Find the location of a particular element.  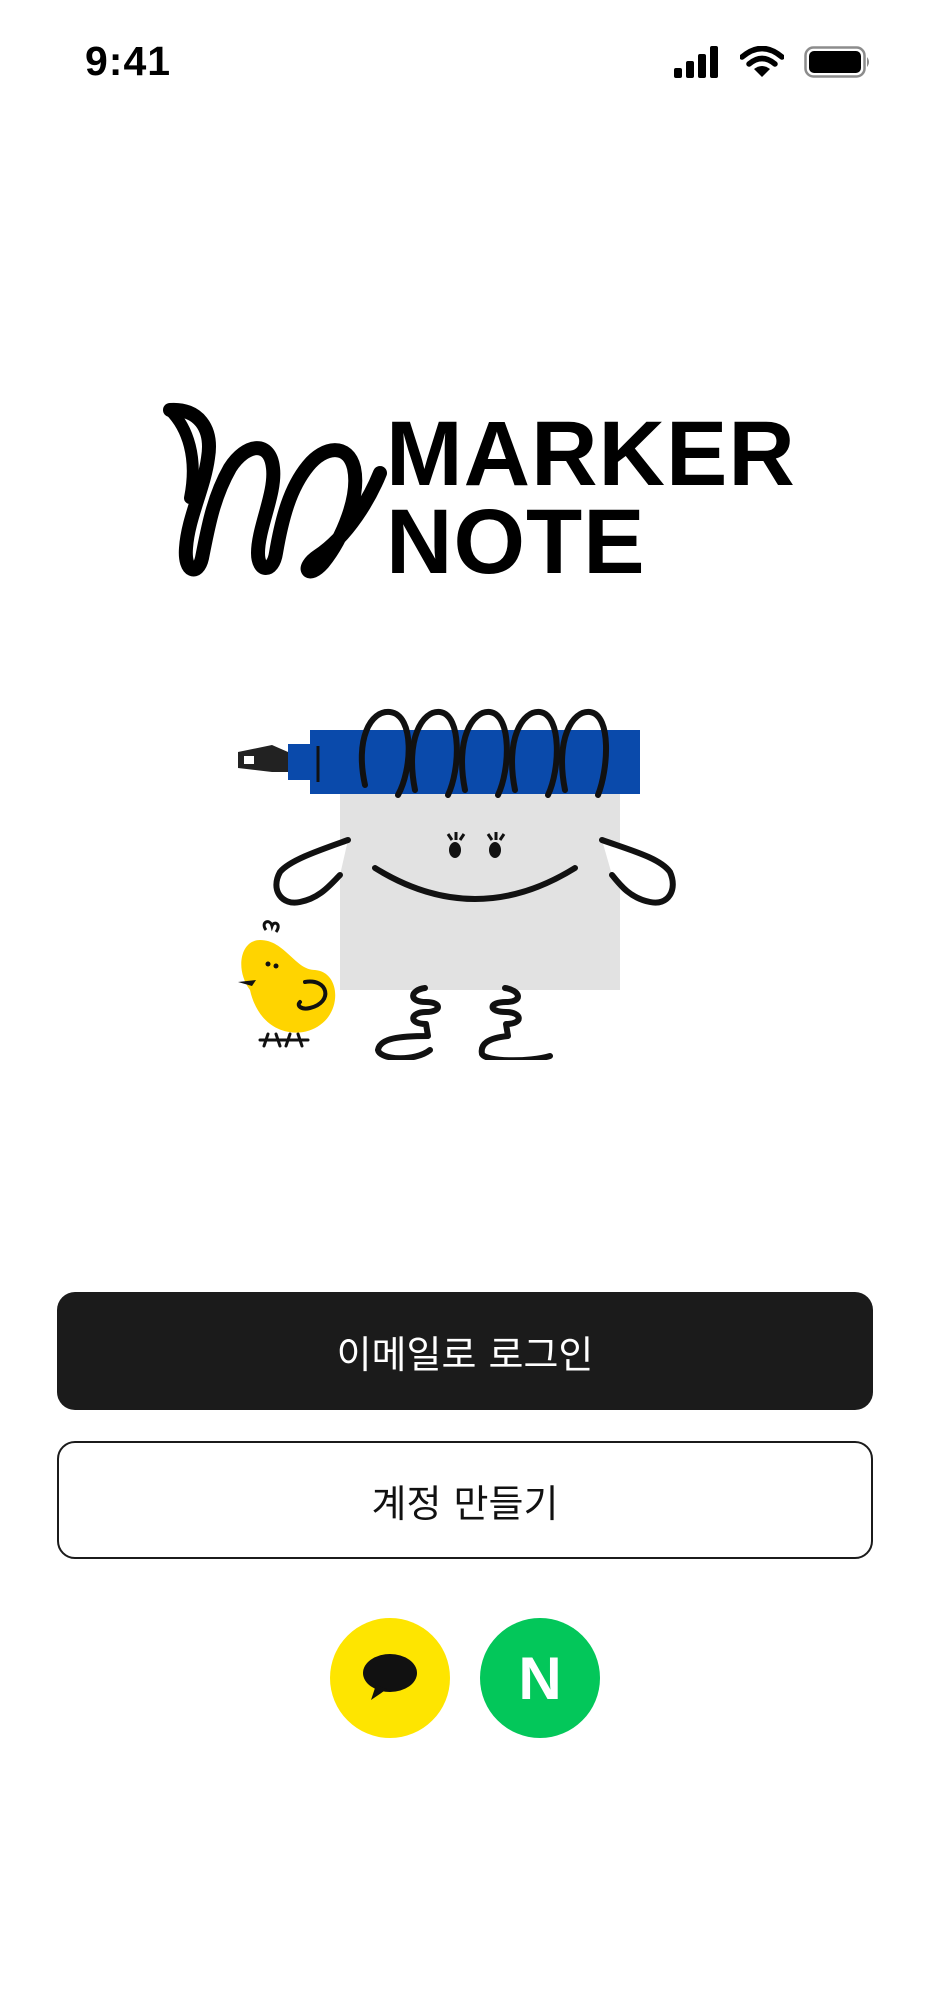

marker-pen-icon is located at coordinates (439, 762).